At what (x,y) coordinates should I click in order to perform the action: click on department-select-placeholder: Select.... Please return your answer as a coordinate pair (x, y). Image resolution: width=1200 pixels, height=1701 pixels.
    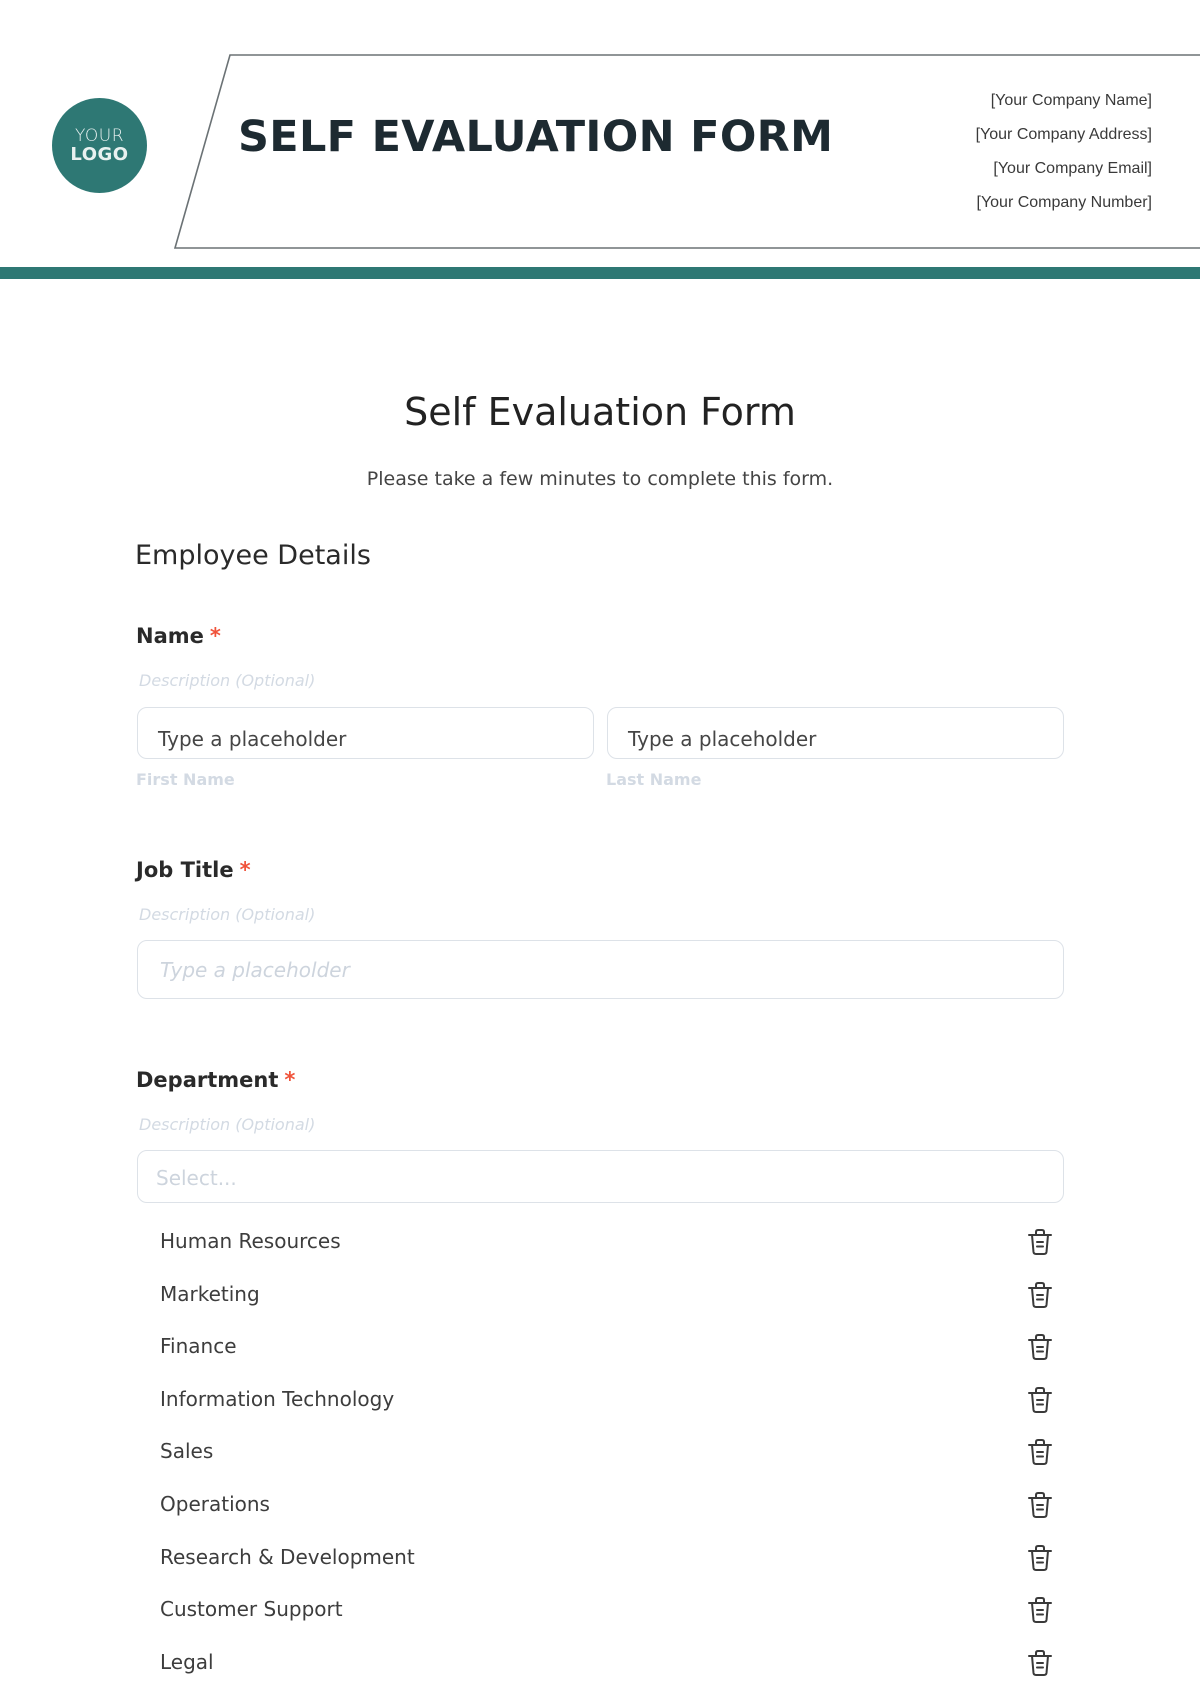
    Looking at the image, I should click on (196, 1178).